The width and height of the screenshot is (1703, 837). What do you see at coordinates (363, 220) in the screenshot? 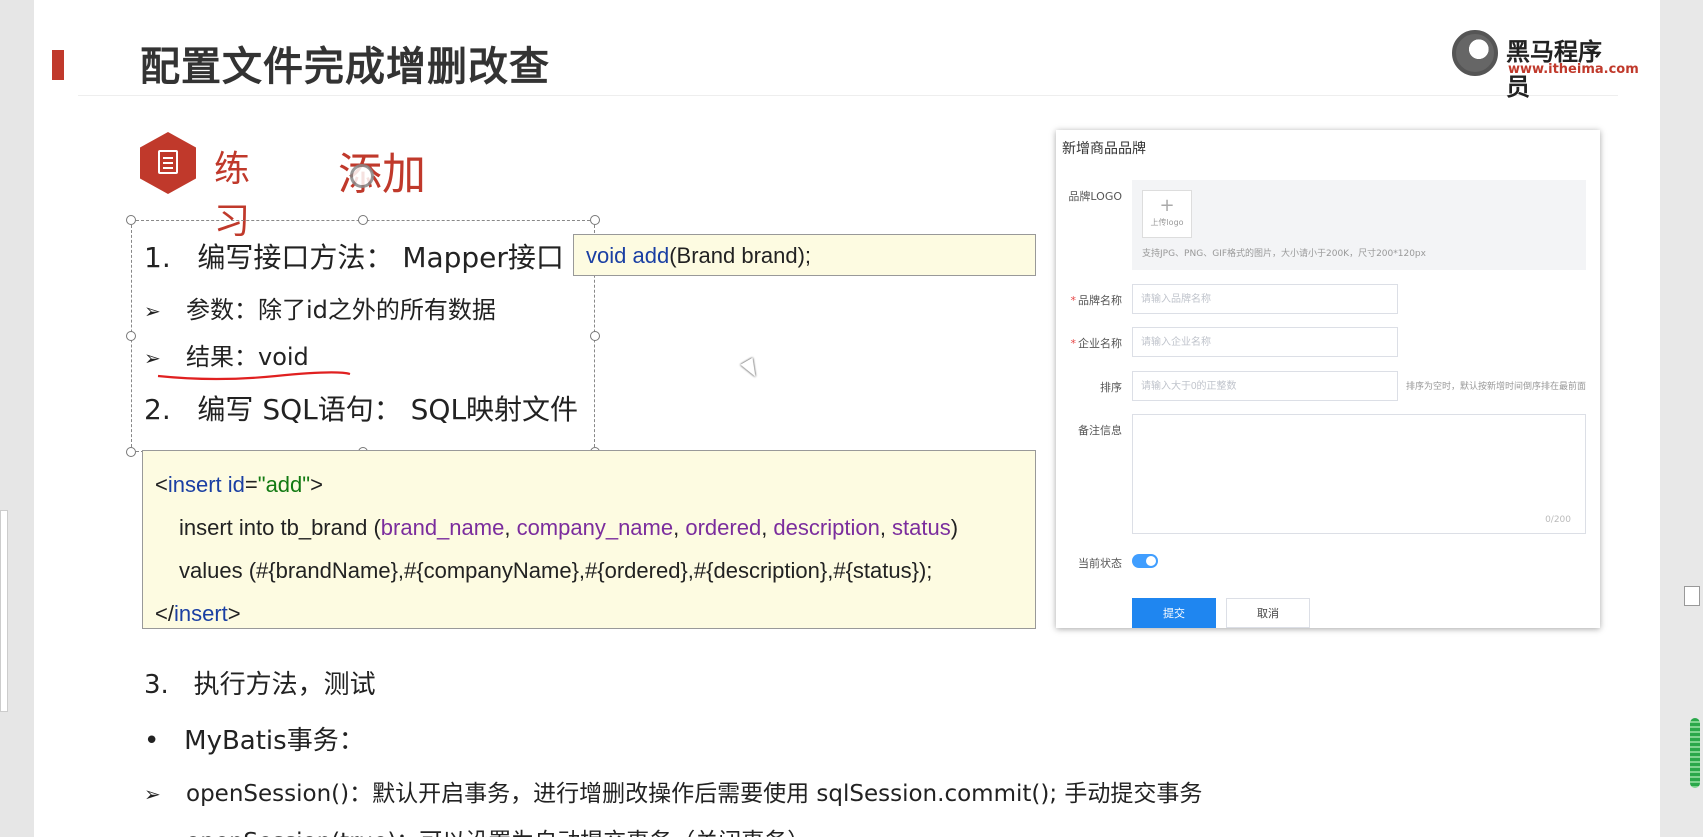
I see `resize-handle-tm` at bounding box center [363, 220].